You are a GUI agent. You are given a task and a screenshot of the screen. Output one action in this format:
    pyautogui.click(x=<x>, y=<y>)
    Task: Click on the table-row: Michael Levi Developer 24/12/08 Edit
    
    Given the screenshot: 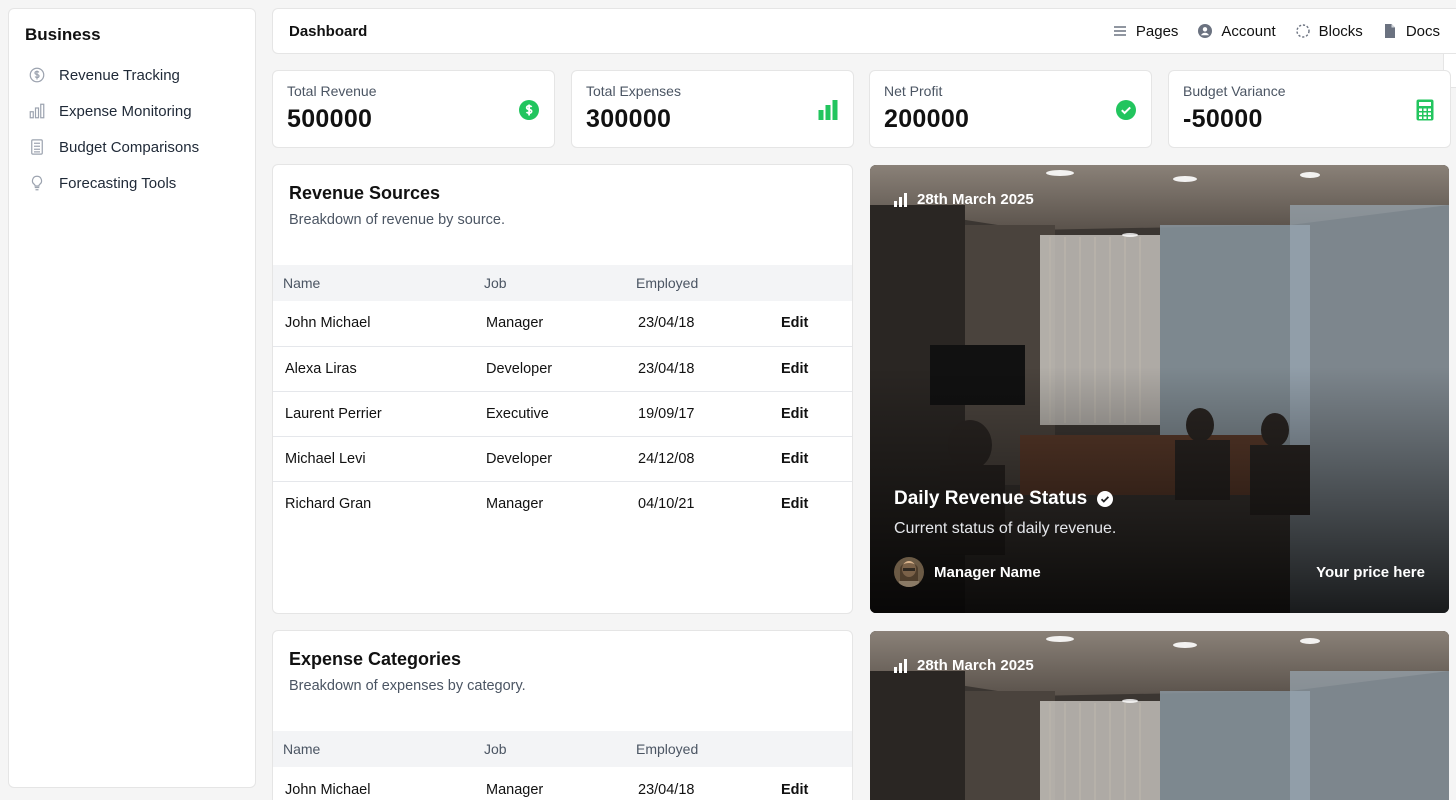 What is the action you would take?
    pyautogui.click(x=562, y=459)
    